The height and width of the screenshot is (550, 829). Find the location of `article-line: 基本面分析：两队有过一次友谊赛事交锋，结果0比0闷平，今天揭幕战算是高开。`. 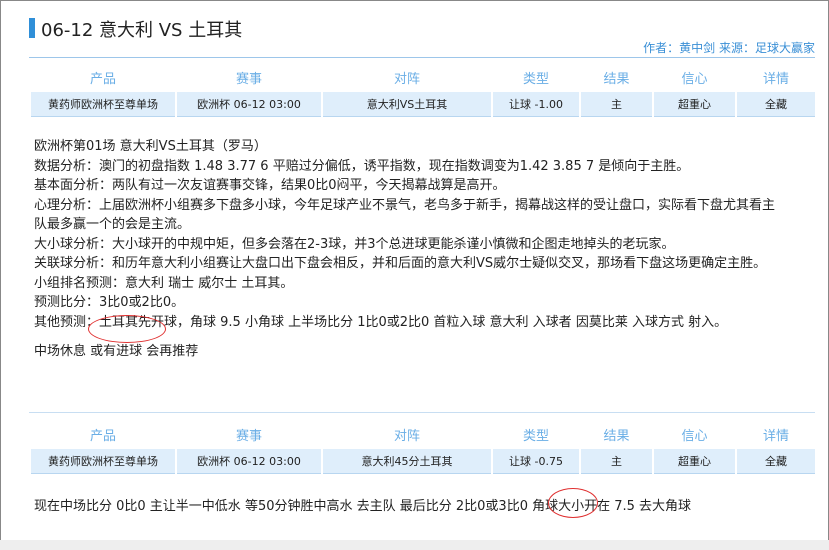

article-line: 基本面分析：两队有过一次友谊赛事交锋，结果0比0闷平，今天揭幕战算是高开。 is located at coordinates (270, 185).